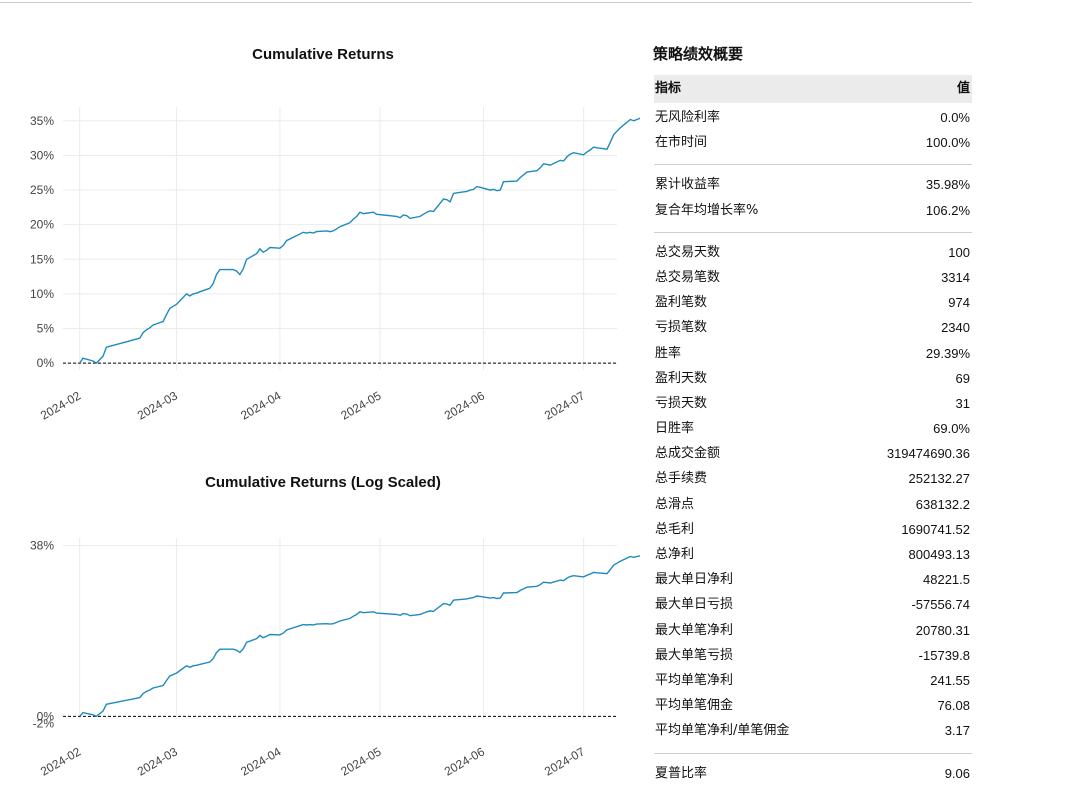  What do you see at coordinates (813, 378) in the screenshot?
I see `table-row: 盈利天数 69` at bounding box center [813, 378].